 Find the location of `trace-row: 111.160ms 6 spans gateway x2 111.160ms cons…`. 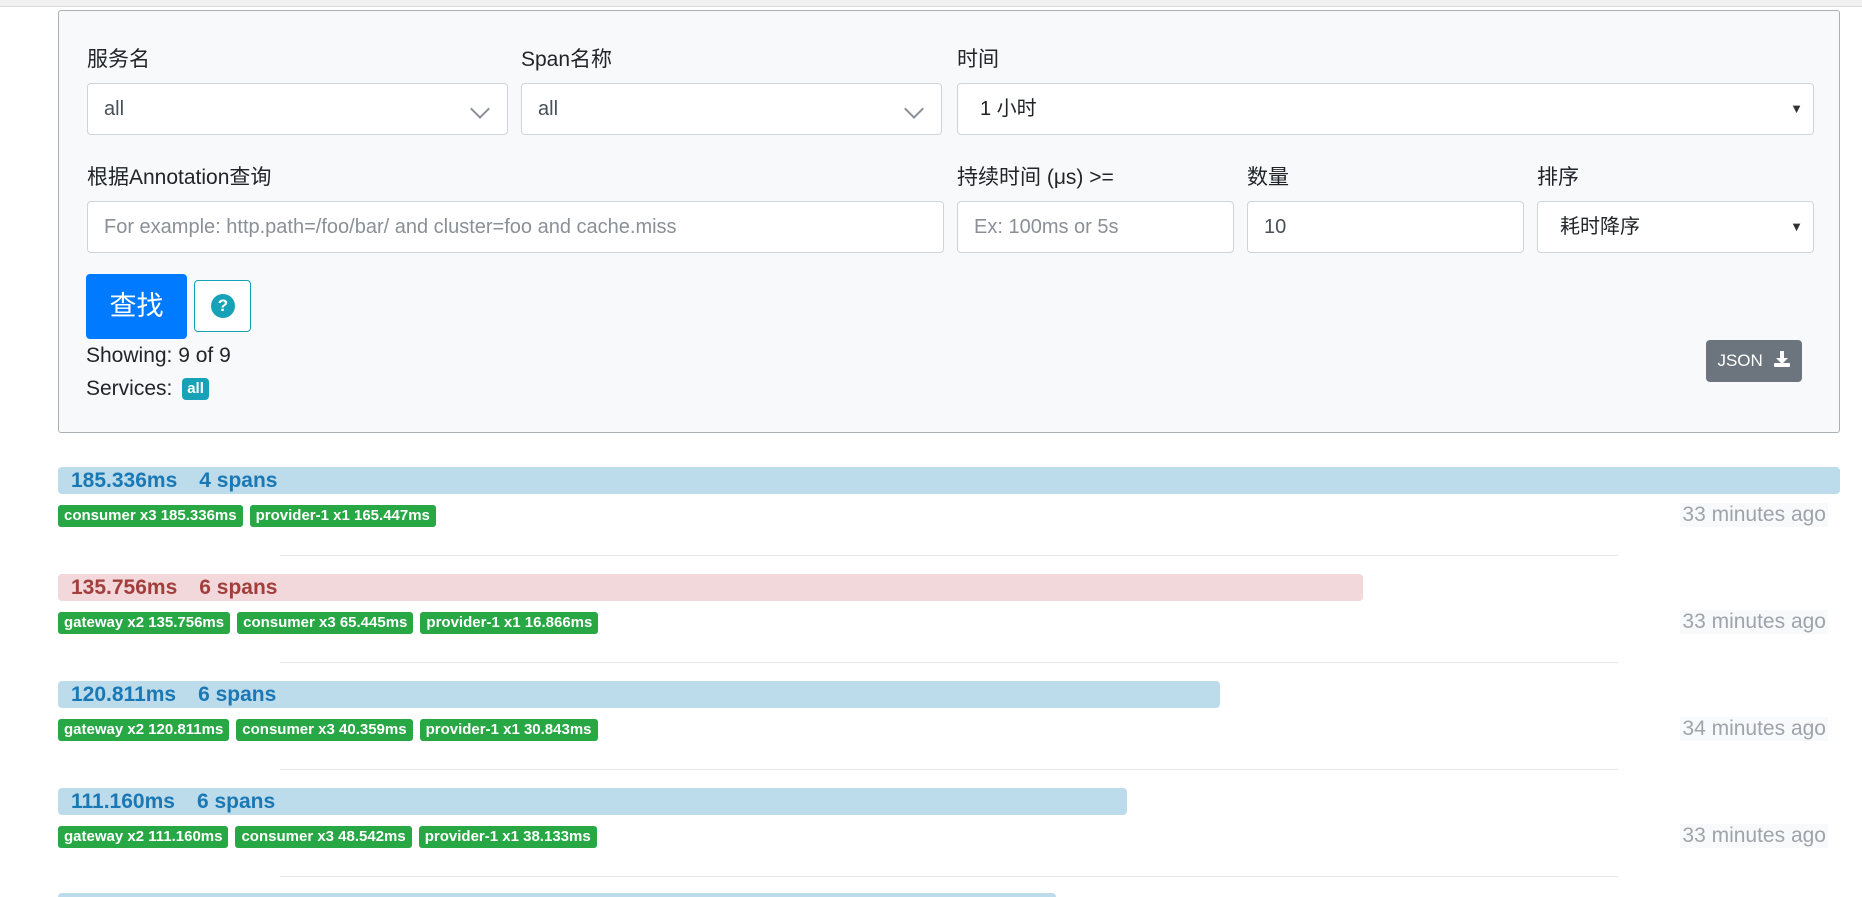

trace-row: 111.160ms 6 spans gateway x2 111.160ms cons… is located at coordinates (949, 828).